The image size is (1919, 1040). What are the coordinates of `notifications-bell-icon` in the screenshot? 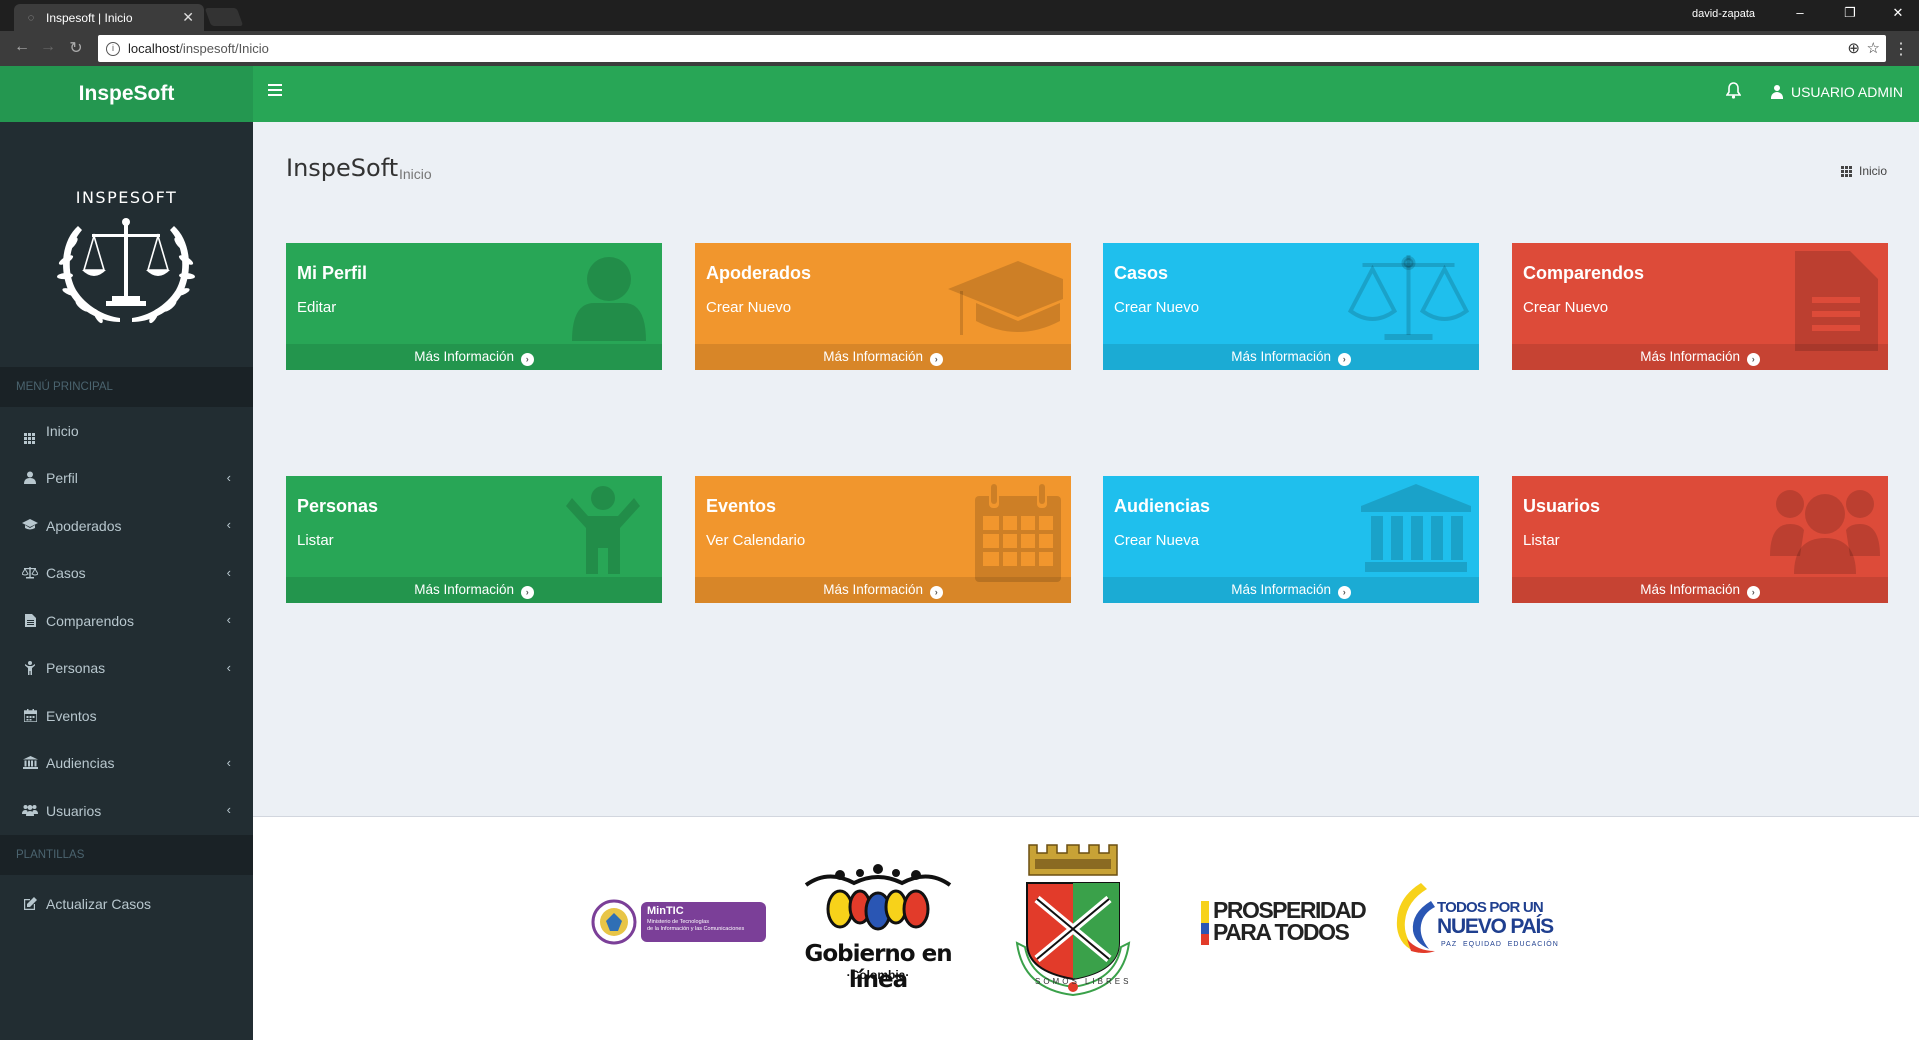 It's located at (1733, 93).